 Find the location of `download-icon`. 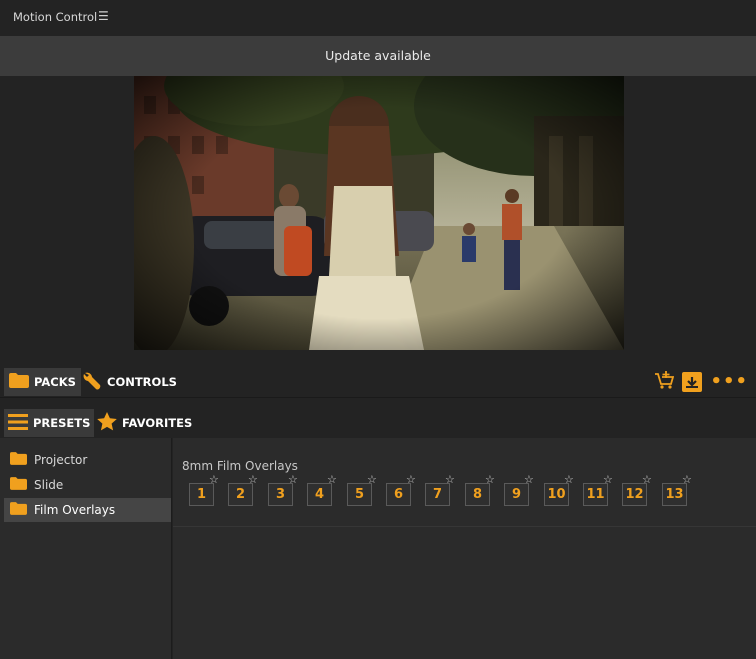

download-icon is located at coordinates (692, 382).